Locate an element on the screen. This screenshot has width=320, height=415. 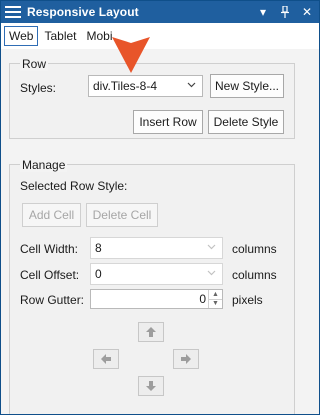
dropdown-icon: ▾ is located at coordinates (263, 12).